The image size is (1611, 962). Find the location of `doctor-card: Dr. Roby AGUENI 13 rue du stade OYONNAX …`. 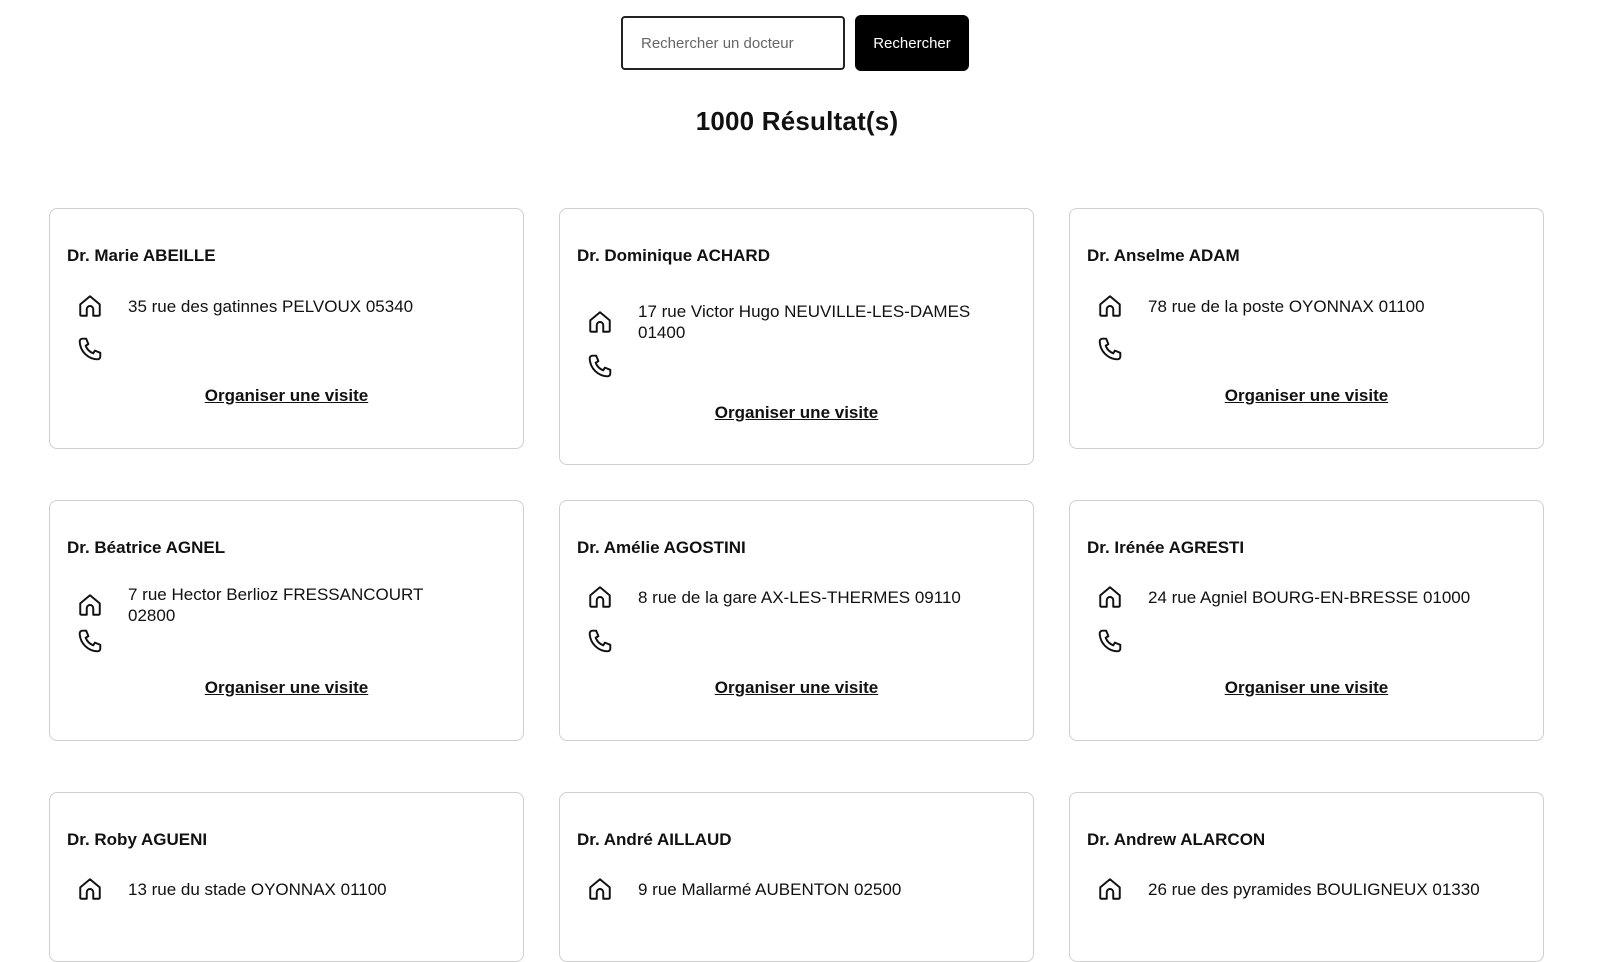

doctor-card: Dr. Roby AGUENI 13 rue du stade OYONNAX … is located at coordinates (286, 877).